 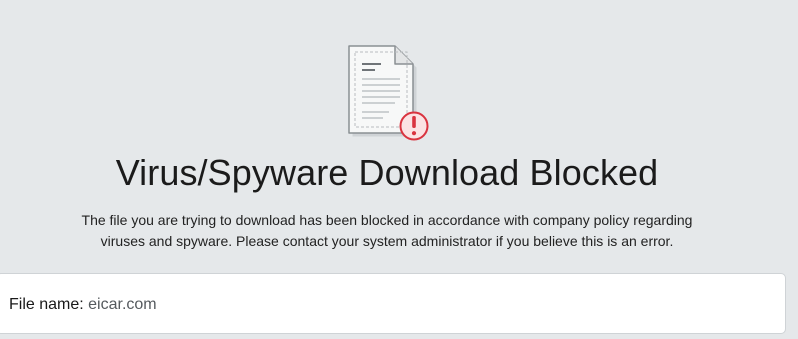 I want to click on blocked-document-icon, so click(x=388, y=93).